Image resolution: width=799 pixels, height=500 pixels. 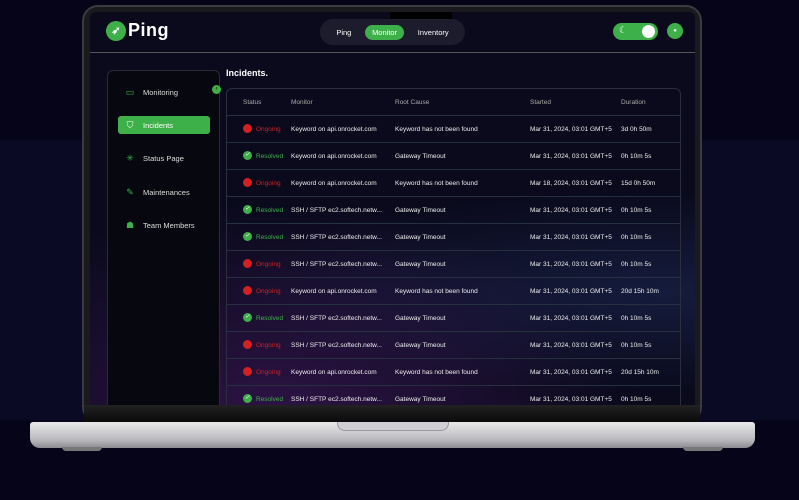 I want to click on sidebar-item-maintenances: ✎ Maintenances, so click(x=164, y=192).